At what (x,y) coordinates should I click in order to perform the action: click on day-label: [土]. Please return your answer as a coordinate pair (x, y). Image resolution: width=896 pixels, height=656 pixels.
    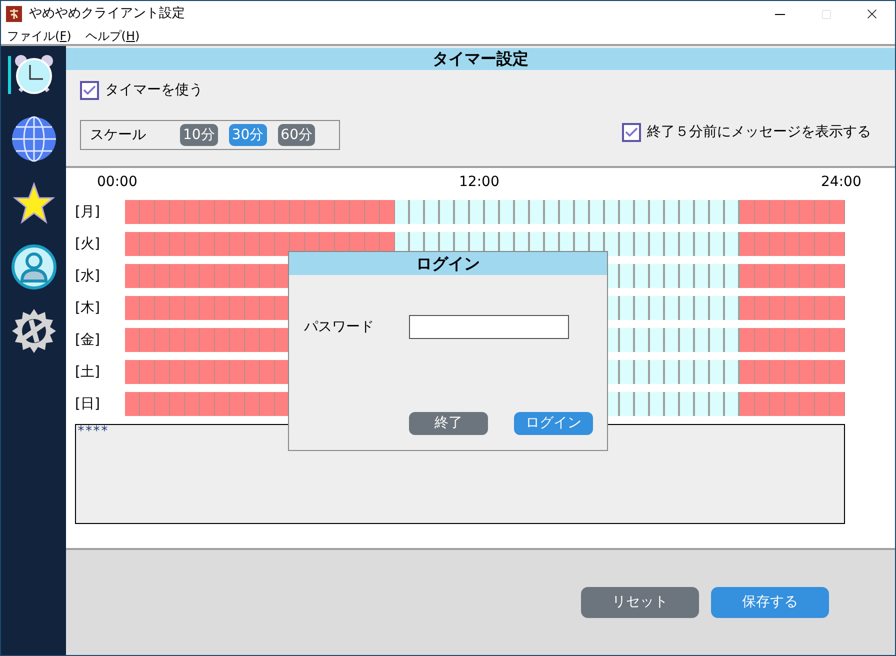
    Looking at the image, I should click on (88, 372).